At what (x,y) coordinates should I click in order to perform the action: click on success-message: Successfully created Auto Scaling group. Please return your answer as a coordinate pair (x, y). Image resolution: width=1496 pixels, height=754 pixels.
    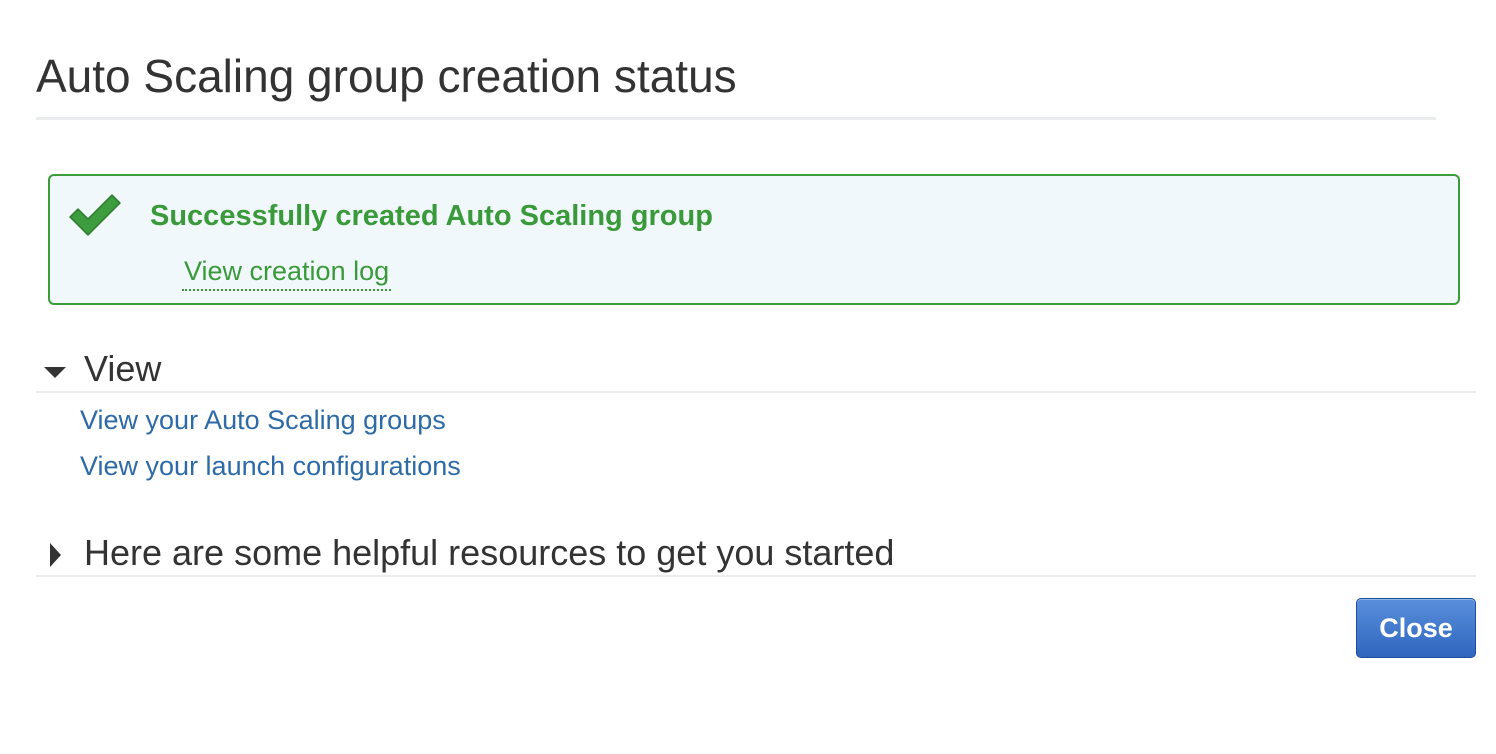
    Looking at the image, I should click on (431, 216).